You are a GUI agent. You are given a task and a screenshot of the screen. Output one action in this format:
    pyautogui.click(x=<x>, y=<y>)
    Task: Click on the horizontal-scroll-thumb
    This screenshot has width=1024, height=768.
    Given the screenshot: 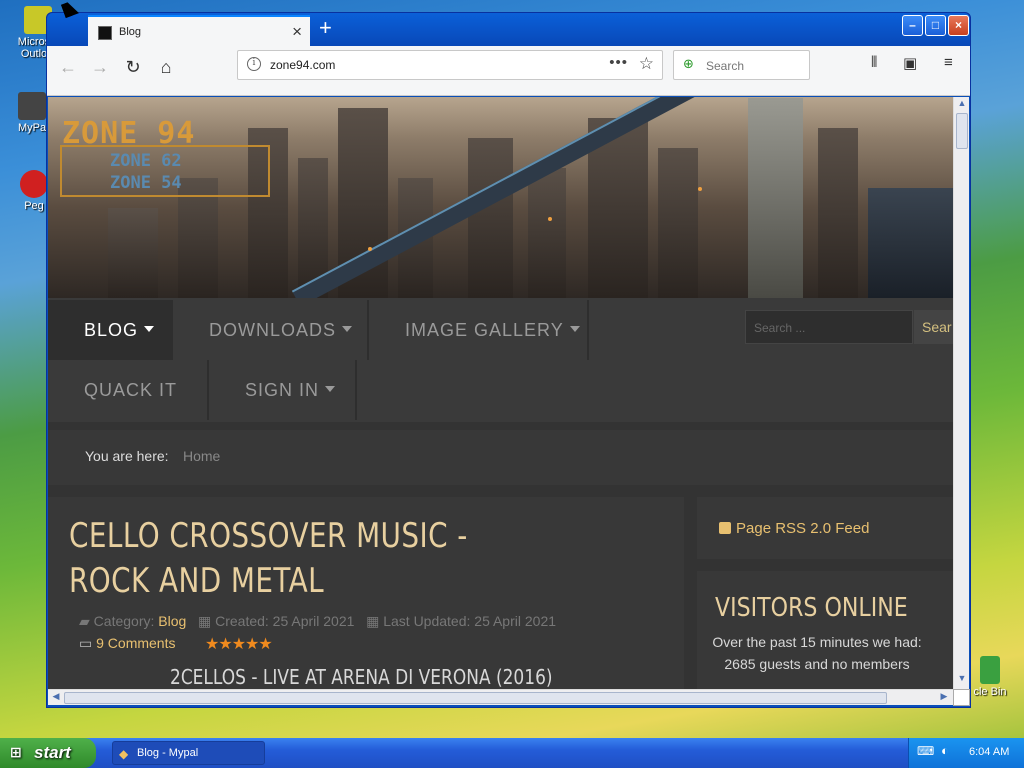 What is the action you would take?
    pyautogui.click(x=475, y=698)
    